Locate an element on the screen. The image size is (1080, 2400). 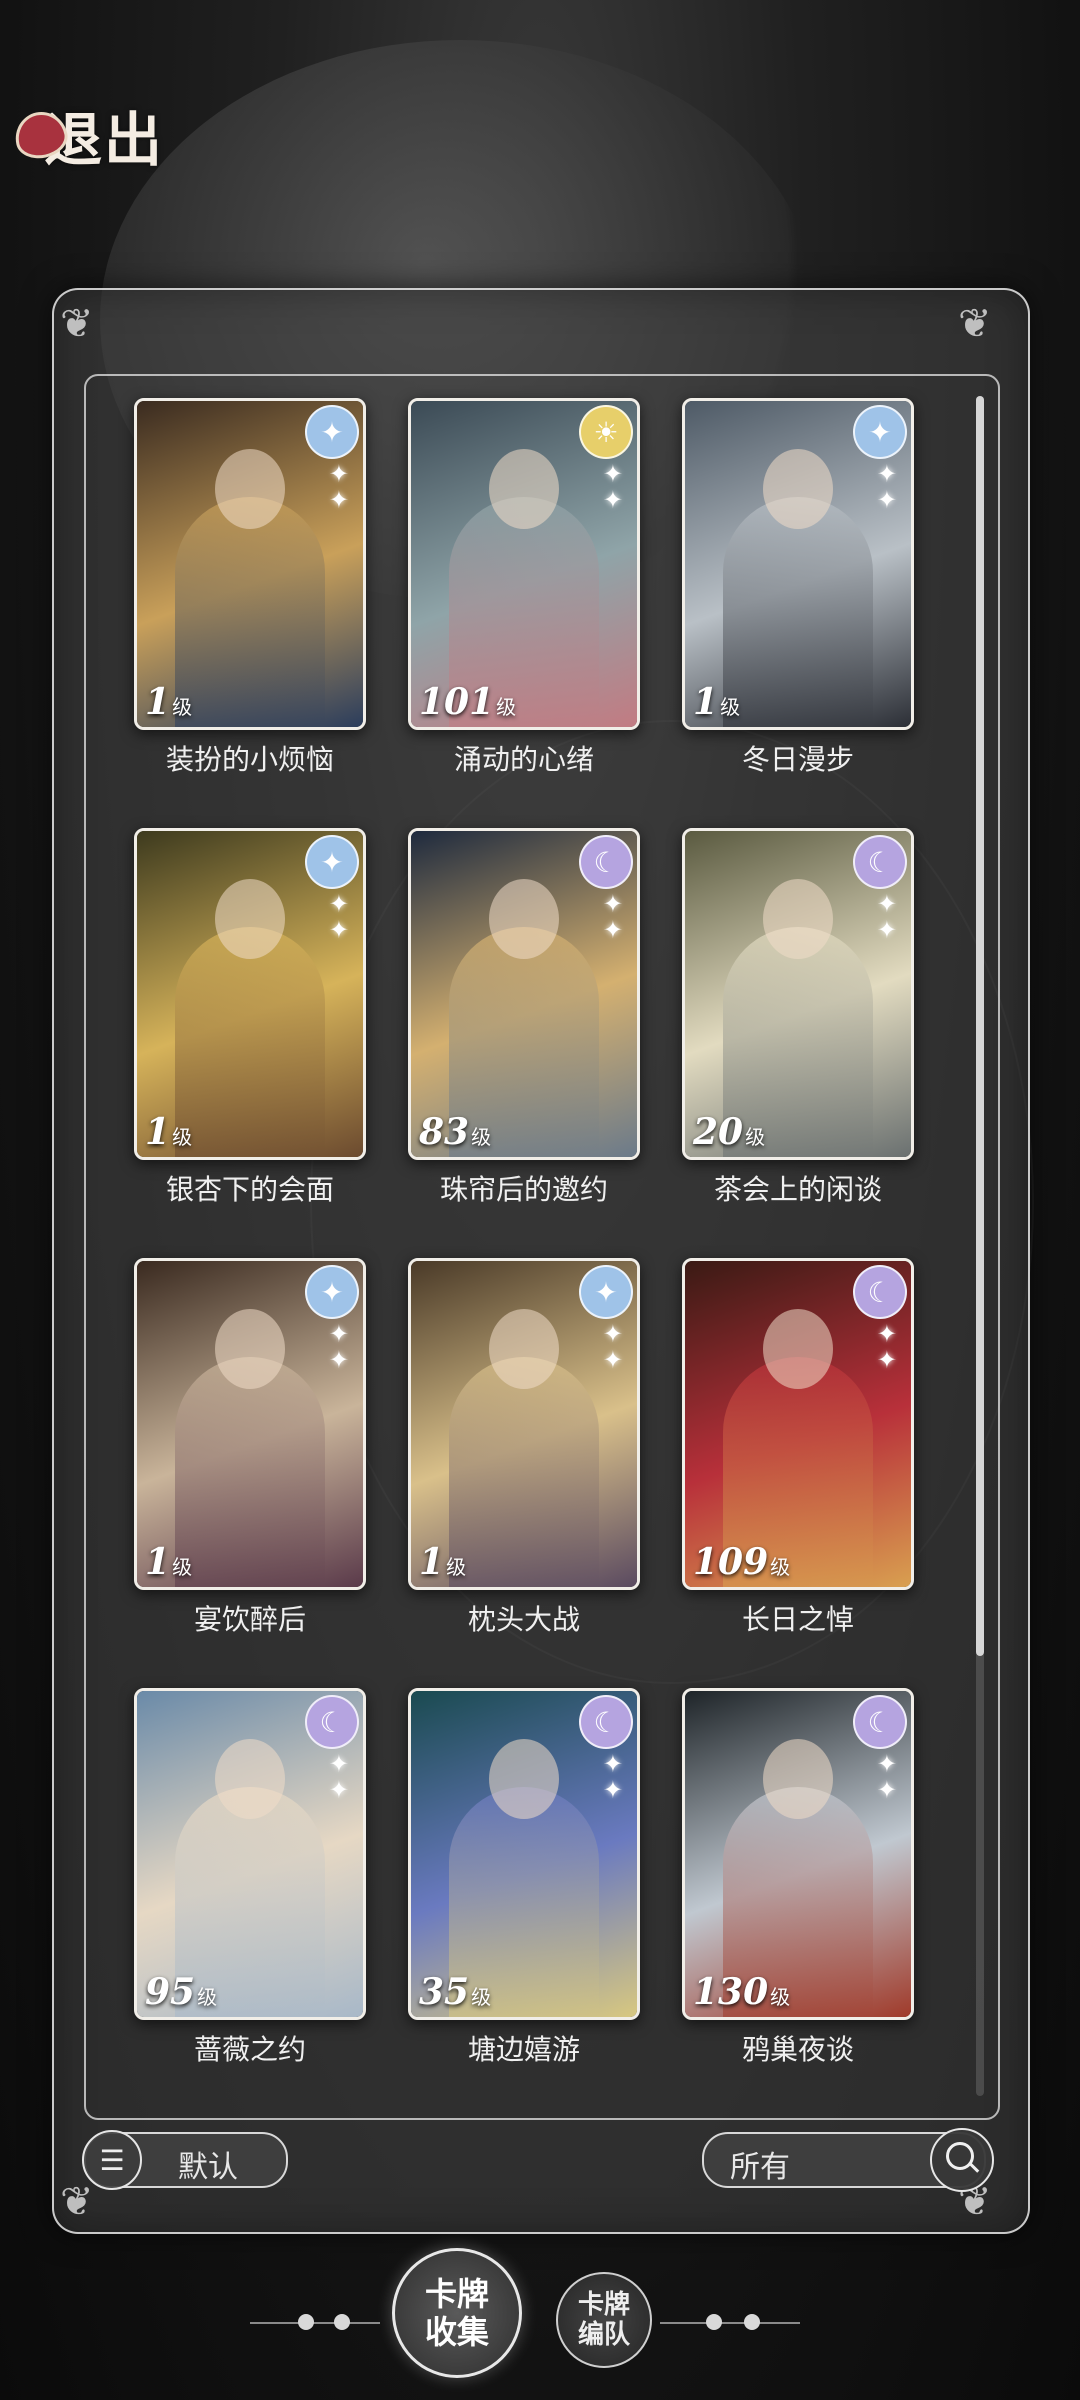
nav-card-collection: 卡牌收集 is located at coordinates (457, 2313).